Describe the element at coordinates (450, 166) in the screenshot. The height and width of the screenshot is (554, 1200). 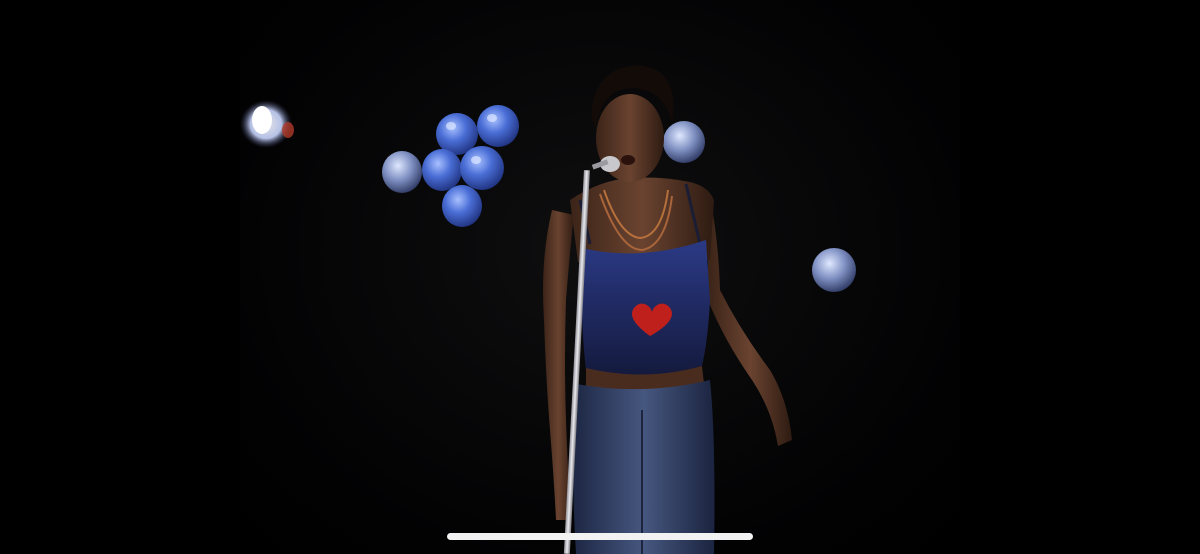
I see `balloon-cluster` at that location.